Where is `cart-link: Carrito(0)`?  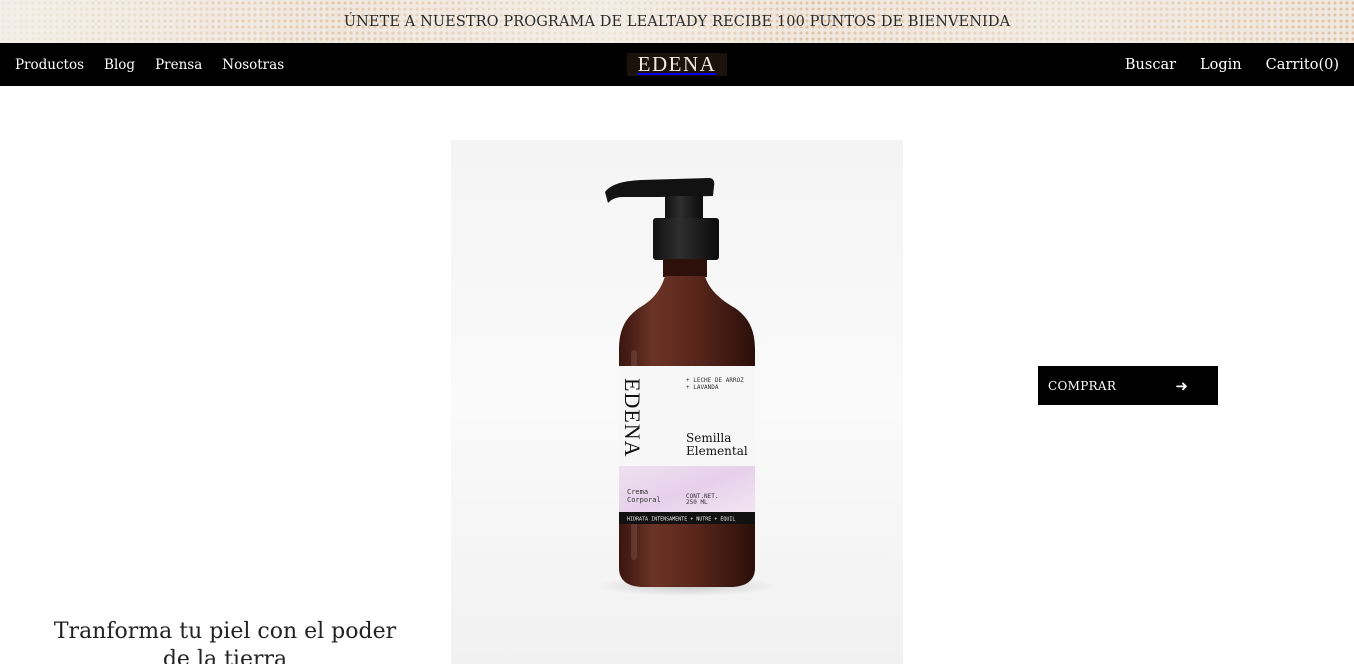
cart-link: Carrito(0) is located at coordinates (1302, 65).